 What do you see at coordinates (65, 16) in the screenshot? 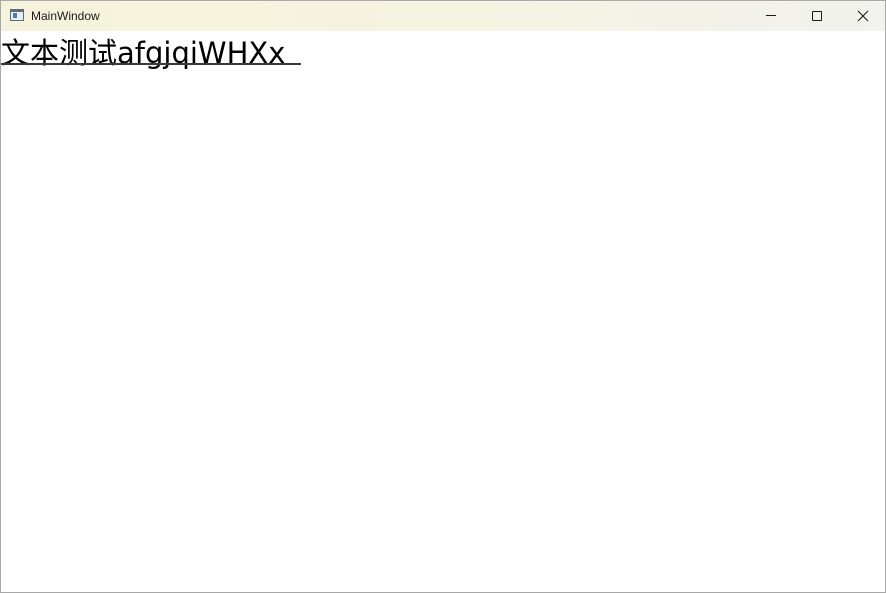
I see `window-title: MainWindow` at bounding box center [65, 16].